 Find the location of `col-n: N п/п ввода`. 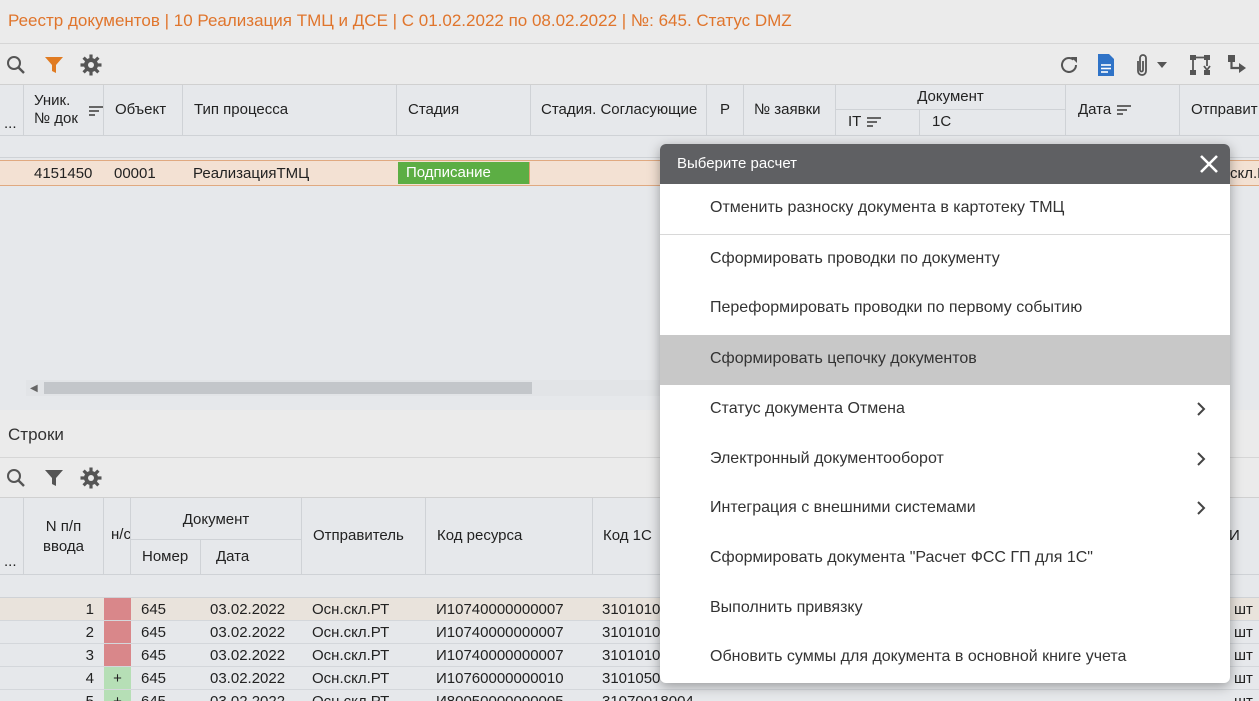

col-n: N п/п ввода is located at coordinates (64, 536).